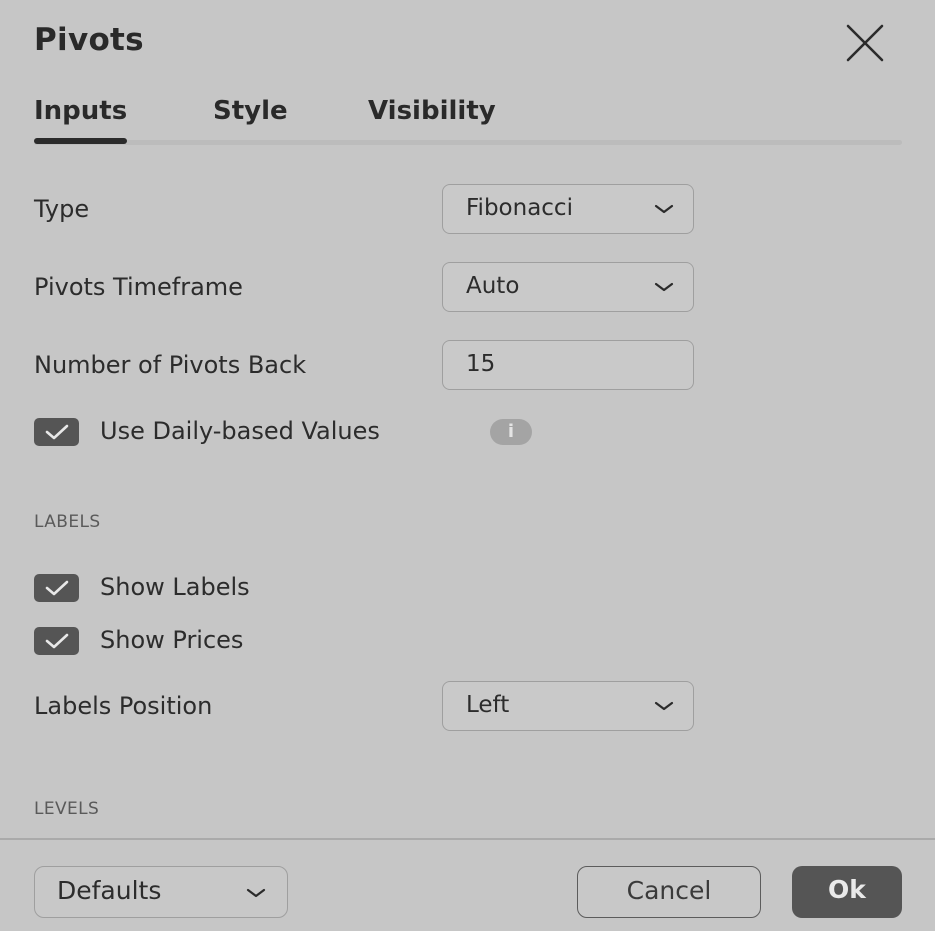 This screenshot has height=931, width=935. What do you see at coordinates (81, 120) in the screenshot?
I see `tab-inputs: Inputs` at bounding box center [81, 120].